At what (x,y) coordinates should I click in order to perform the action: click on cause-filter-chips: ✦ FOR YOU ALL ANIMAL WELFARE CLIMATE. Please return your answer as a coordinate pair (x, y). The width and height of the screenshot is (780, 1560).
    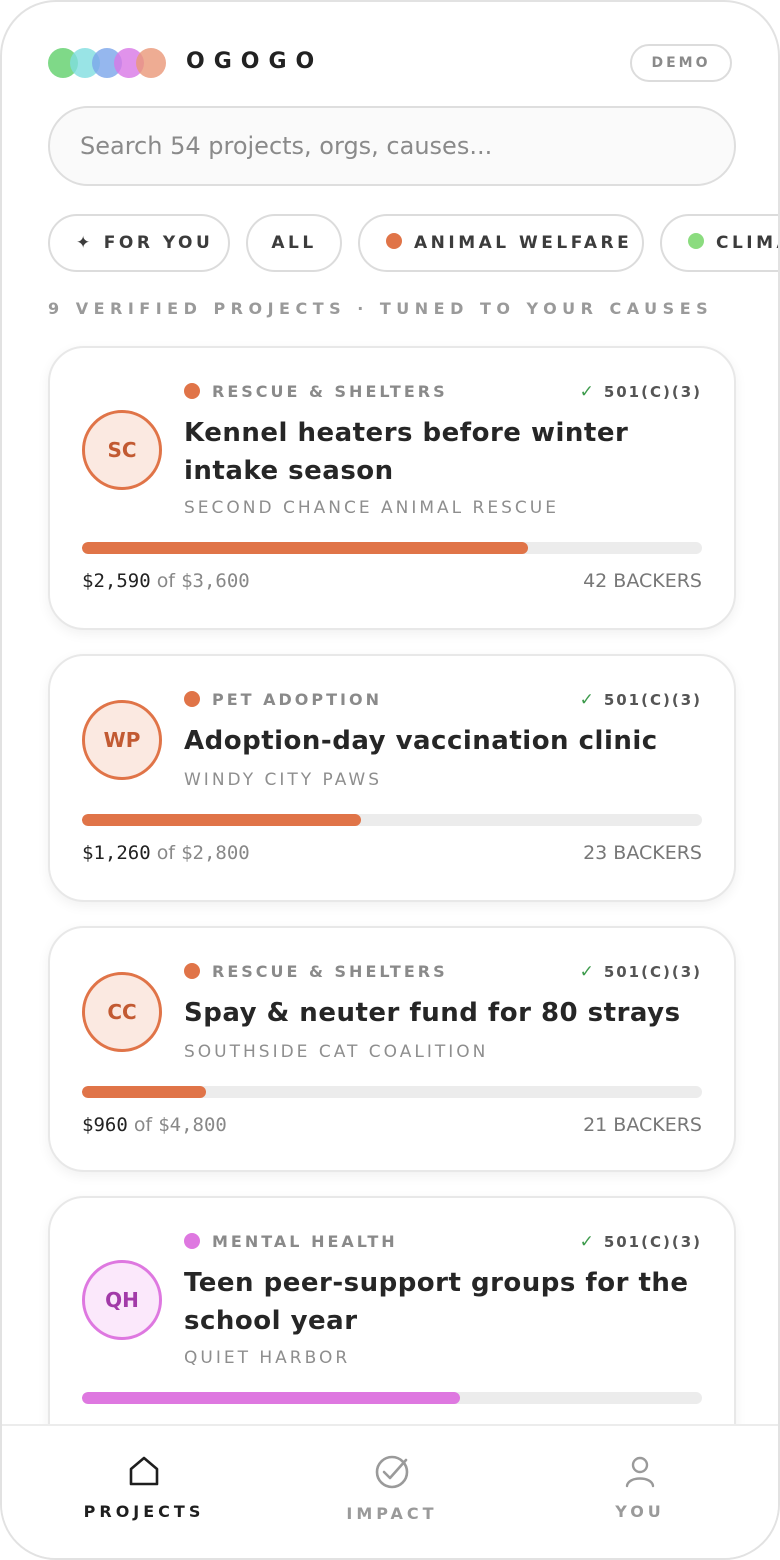
    Looking at the image, I should click on (413, 243).